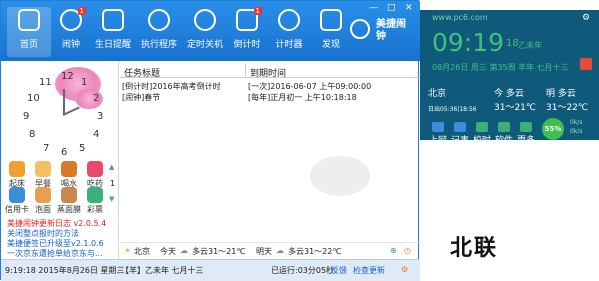 Image resolution: width=599 pixels, height=281 pixels. I want to click on tab-birthday: 生日提醒, so click(113, 32).